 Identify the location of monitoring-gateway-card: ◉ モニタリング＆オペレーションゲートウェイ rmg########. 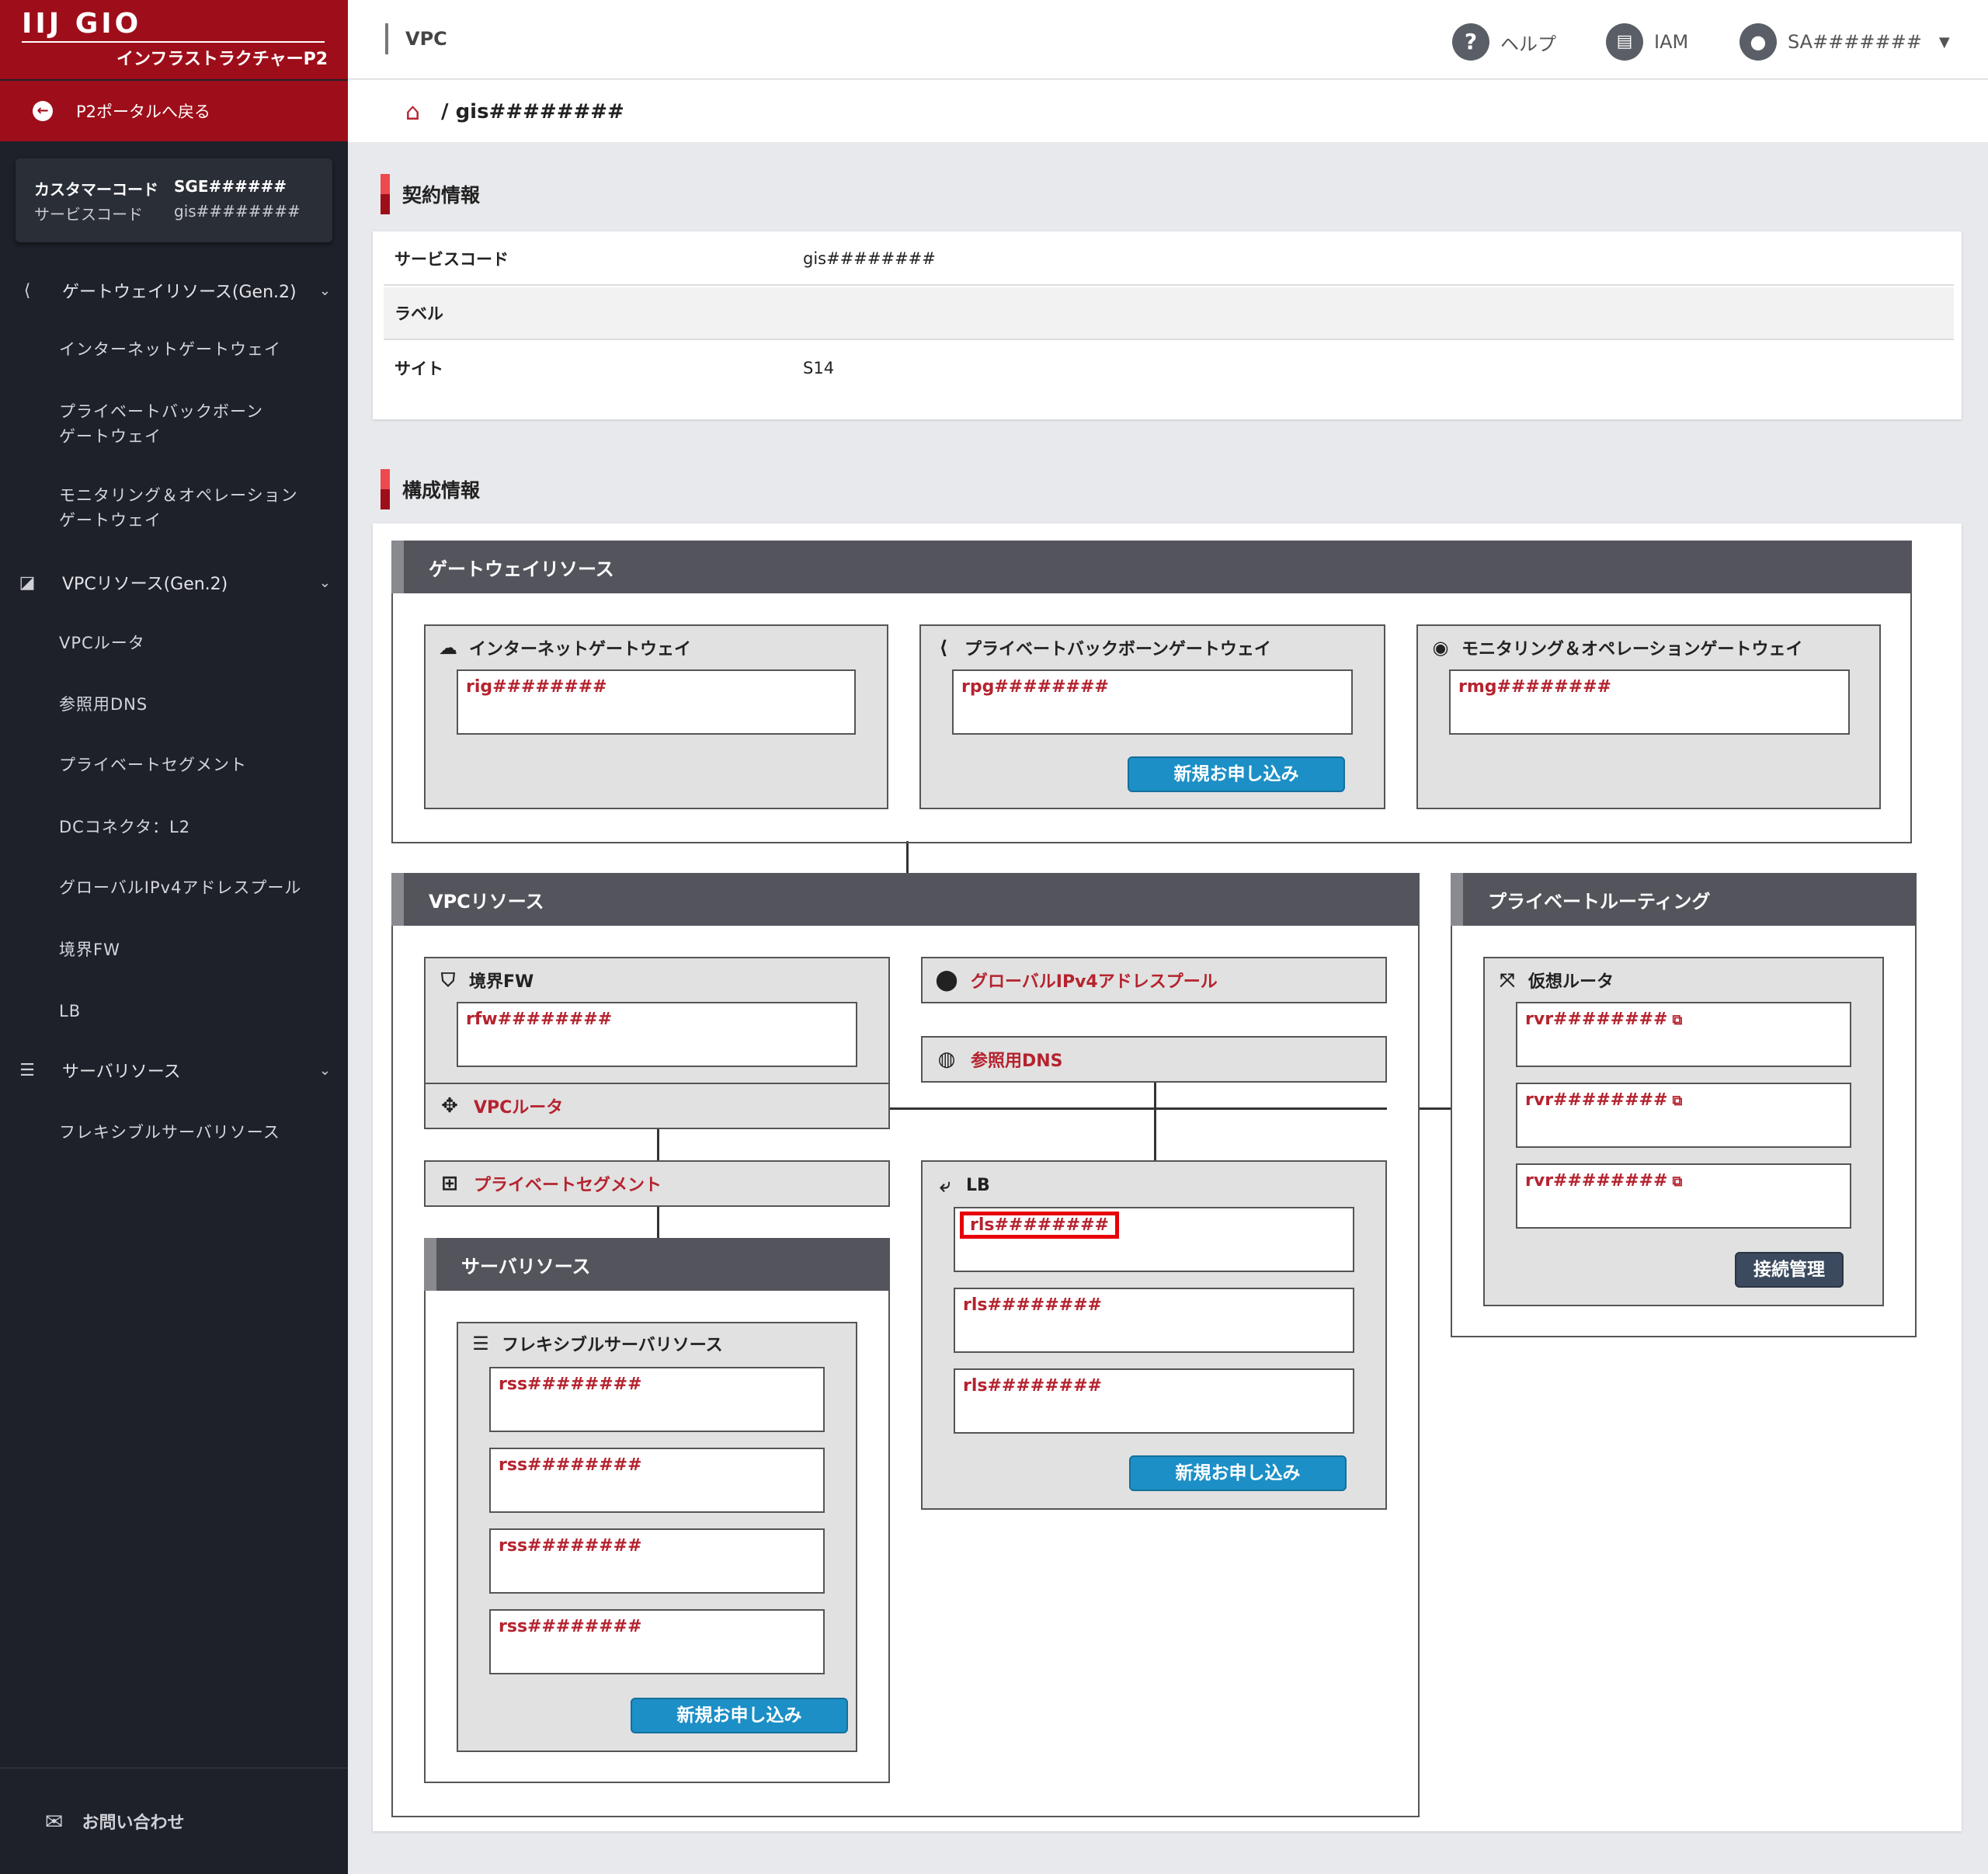
(1648, 716).